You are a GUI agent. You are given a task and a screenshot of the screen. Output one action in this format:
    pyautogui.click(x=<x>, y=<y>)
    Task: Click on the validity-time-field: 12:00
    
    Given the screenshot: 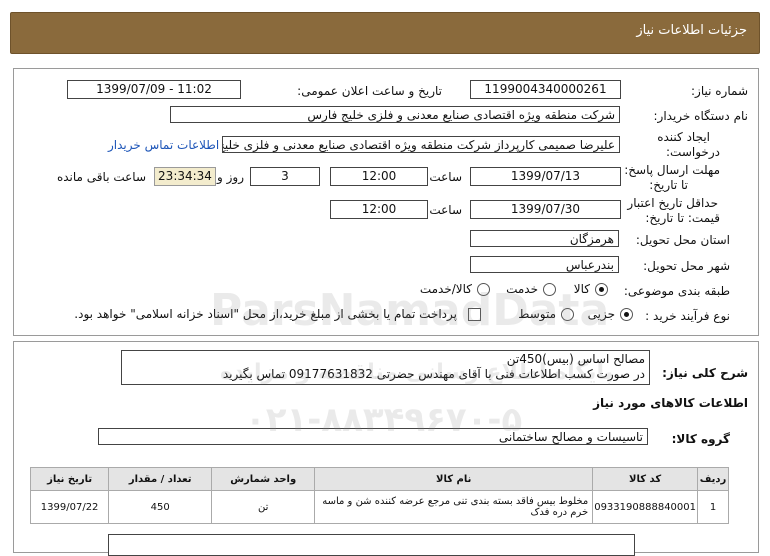 What is the action you would take?
    pyautogui.click(x=379, y=209)
    